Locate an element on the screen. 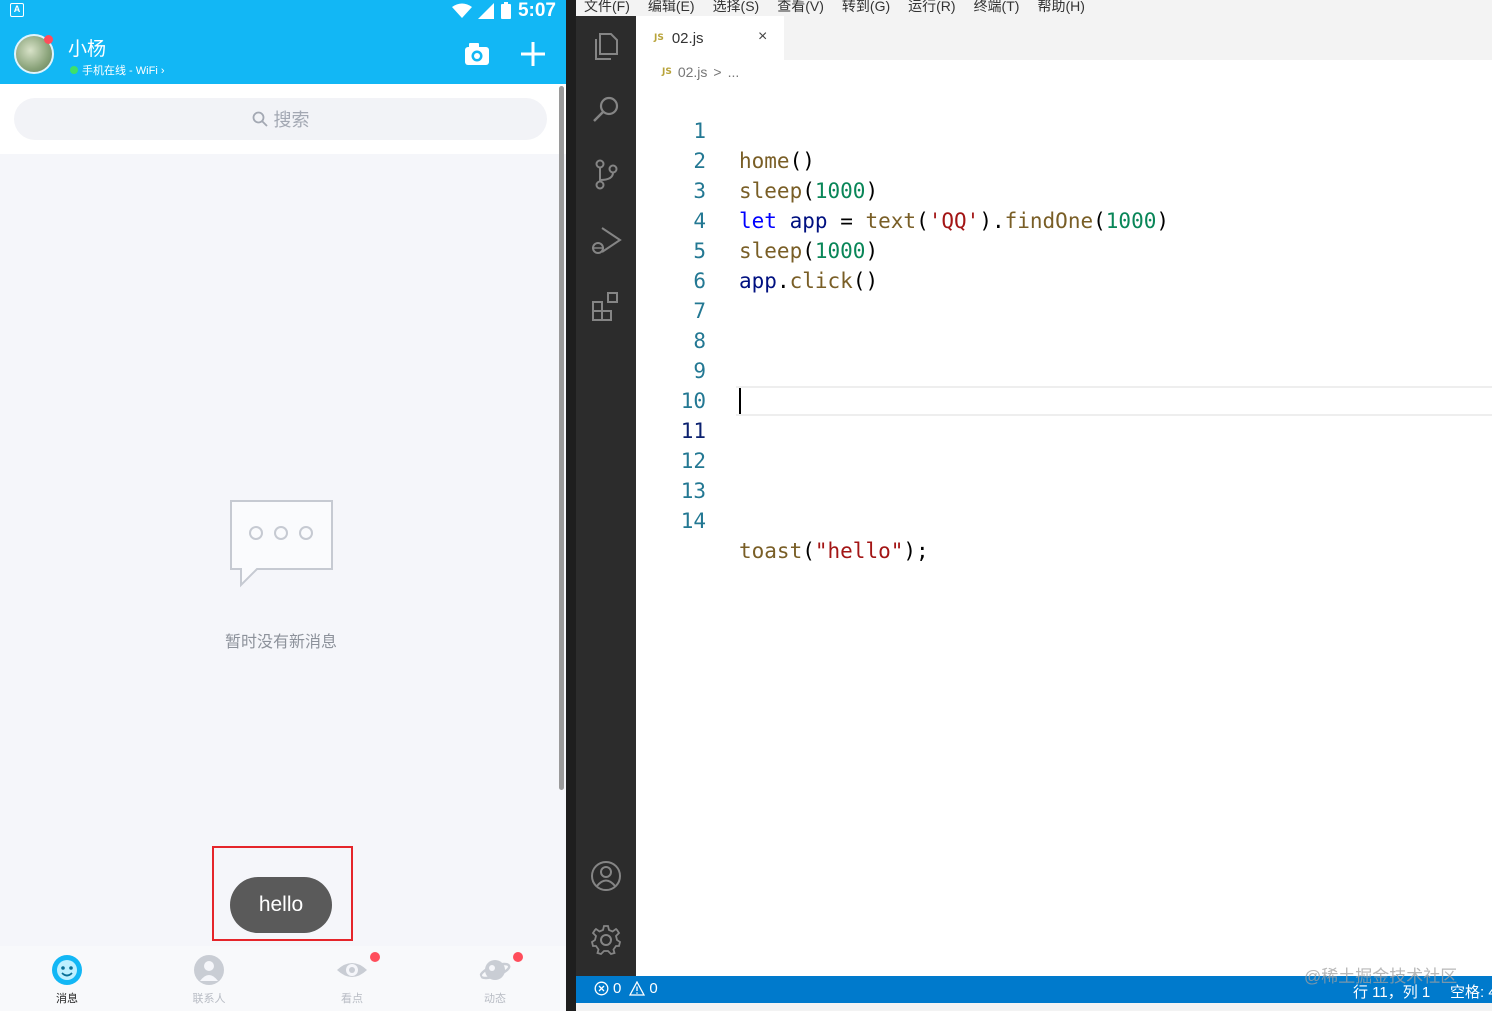 This screenshot has height=1011, width=1492. planet-icon is located at coordinates (495, 970).